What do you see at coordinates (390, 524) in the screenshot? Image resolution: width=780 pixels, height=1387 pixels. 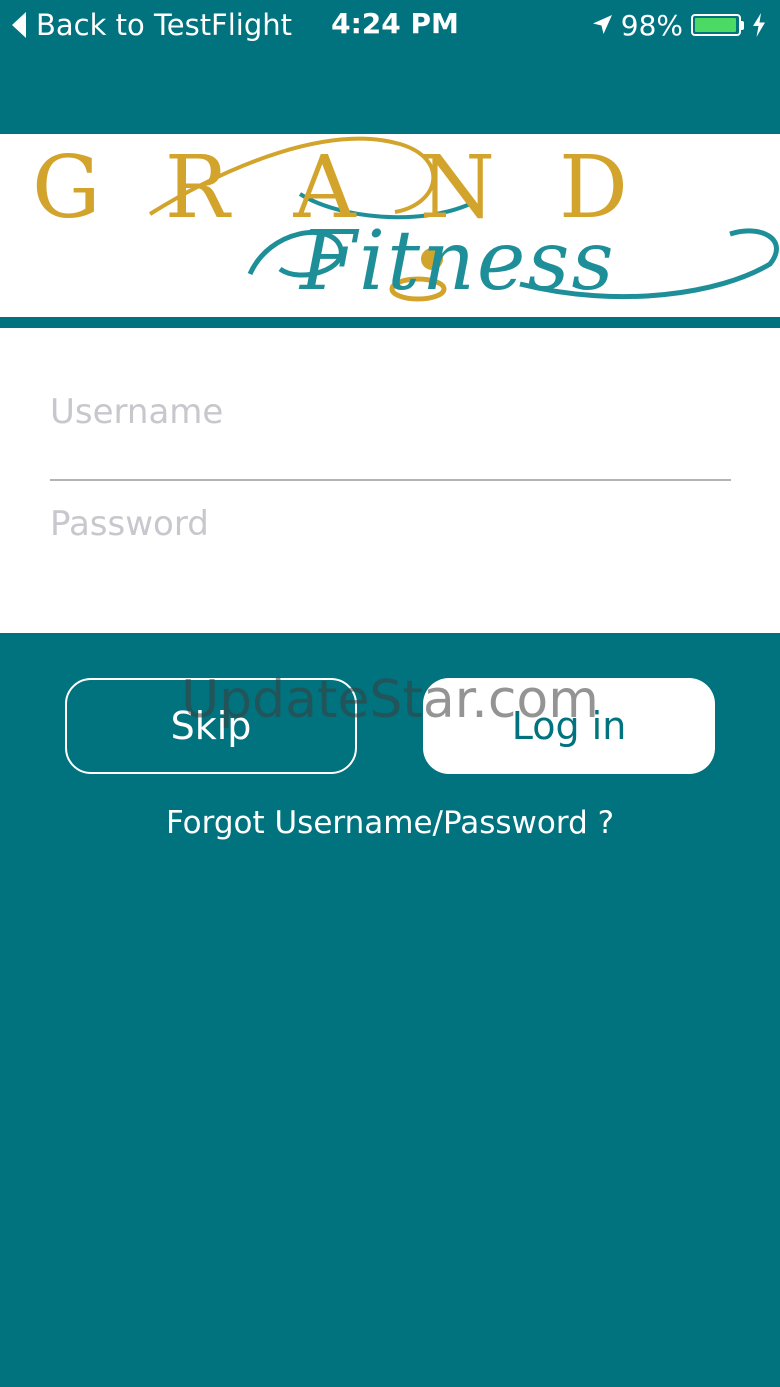 I see `password-input` at bounding box center [390, 524].